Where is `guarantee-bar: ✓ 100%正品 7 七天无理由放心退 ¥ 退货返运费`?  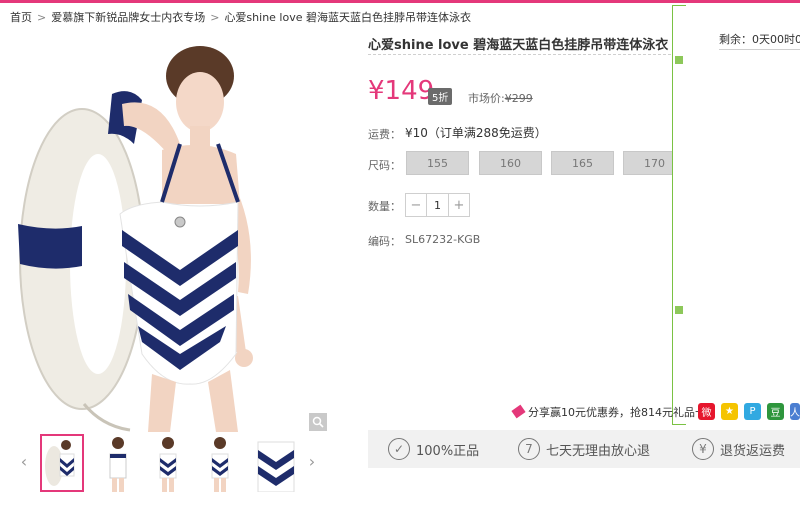 guarantee-bar: ✓ 100%正品 7 七天无理由放心退 ¥ 退货返运费 is located at coordinates (584, 449).